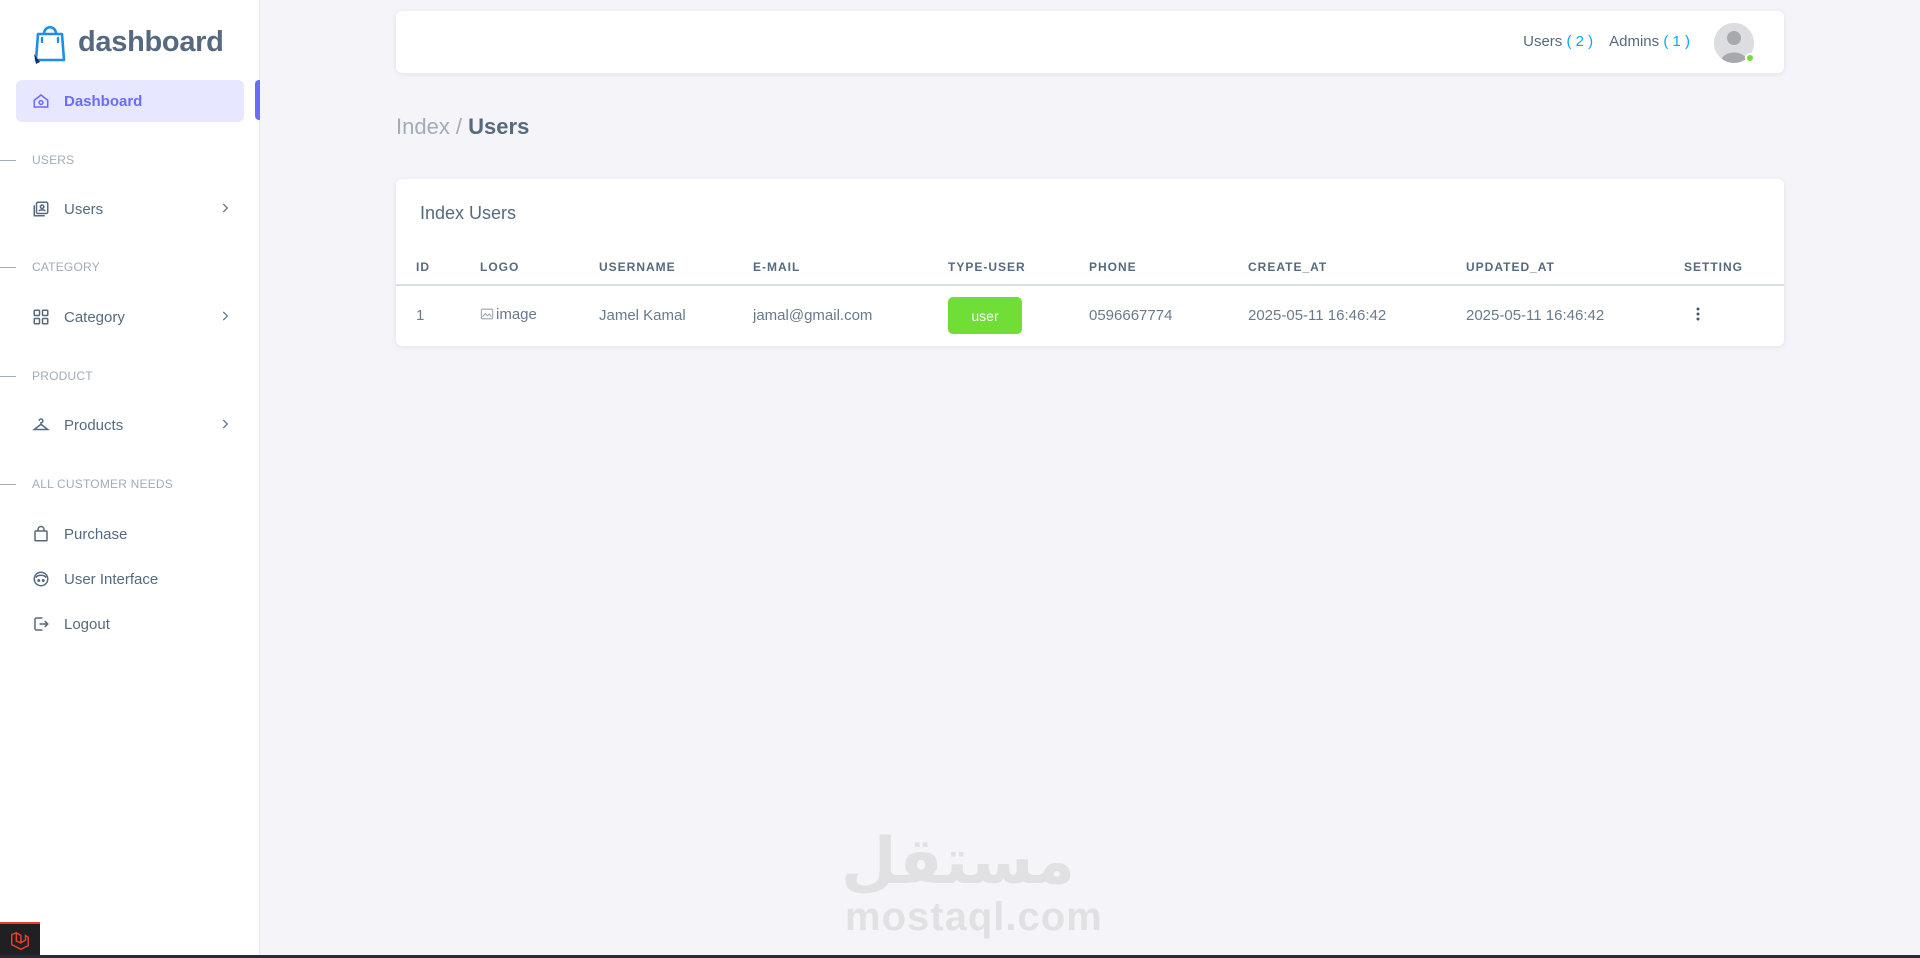 The height and width of the screenshot is (958, 1920). What do you see at coordinates (974, 917) in the screenshot?
I see `watermark-latin-text: mostaql.com` at bounding box center [974, 917].